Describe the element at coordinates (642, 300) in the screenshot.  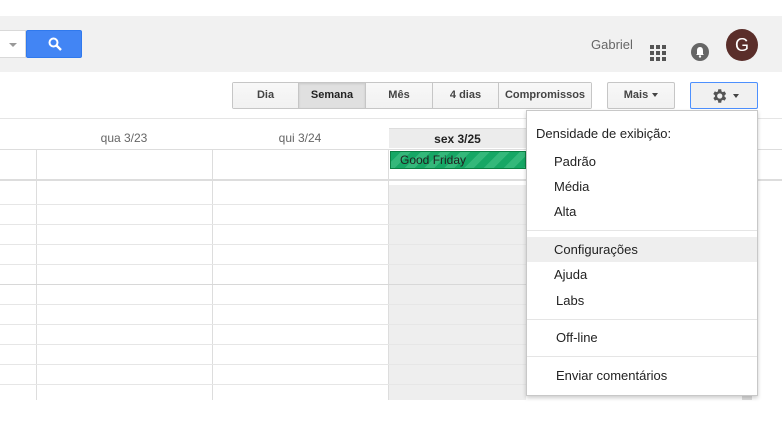
I see `menu-item-labs: Labs` at that location.